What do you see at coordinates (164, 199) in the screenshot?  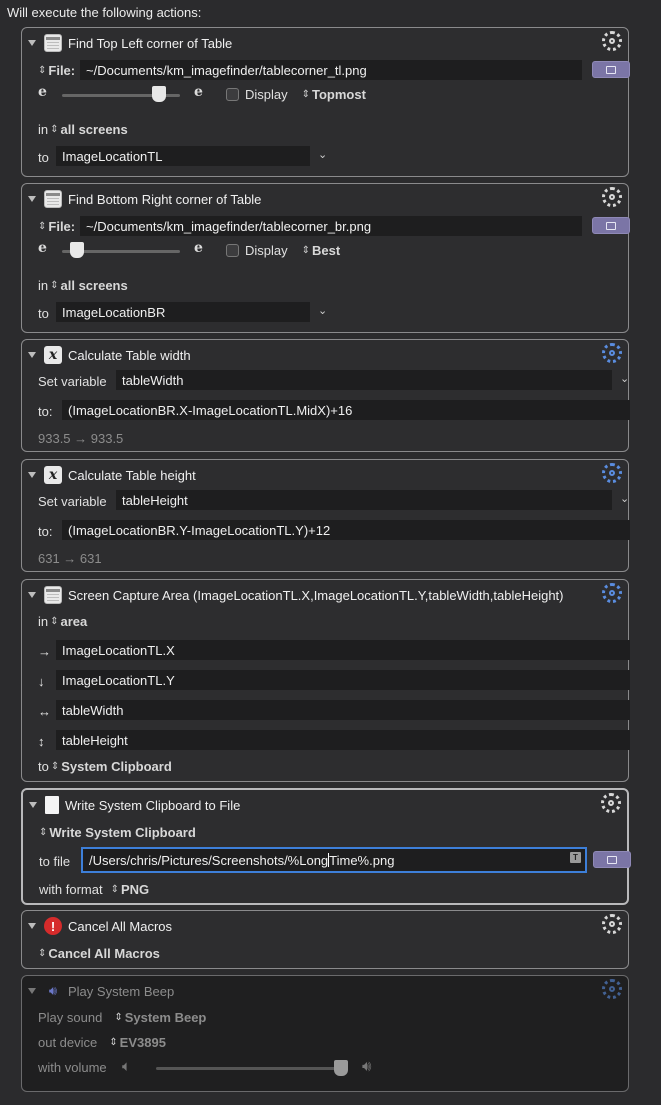 I see `action-title: Find Bottom Right corner of Table` at bounding box center [164, 199].